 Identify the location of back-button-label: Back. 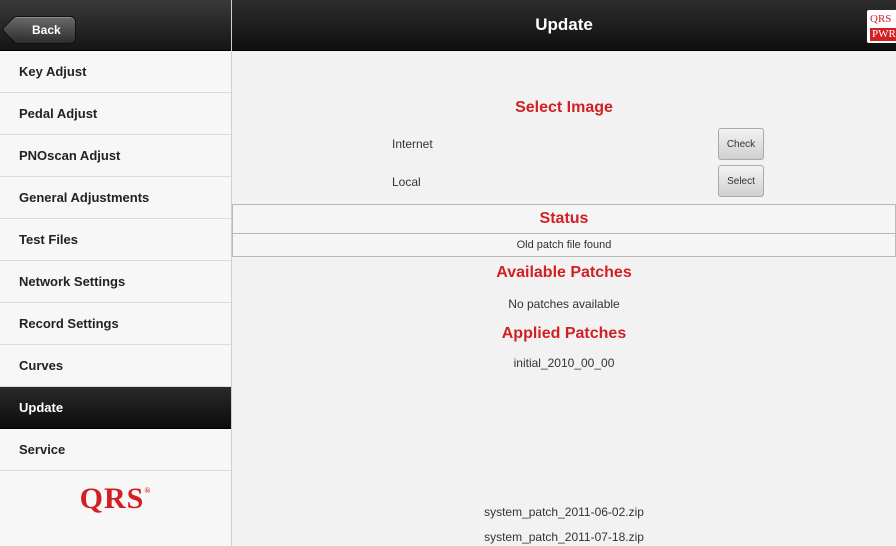
(46, 30).